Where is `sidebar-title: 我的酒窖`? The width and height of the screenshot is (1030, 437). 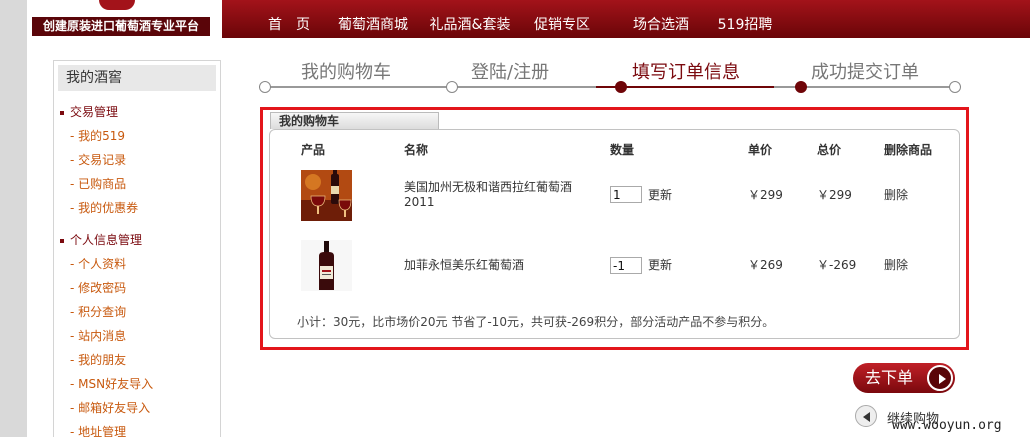
sidebar-title: 我的酒窖 is located at coordinates (137, 78).